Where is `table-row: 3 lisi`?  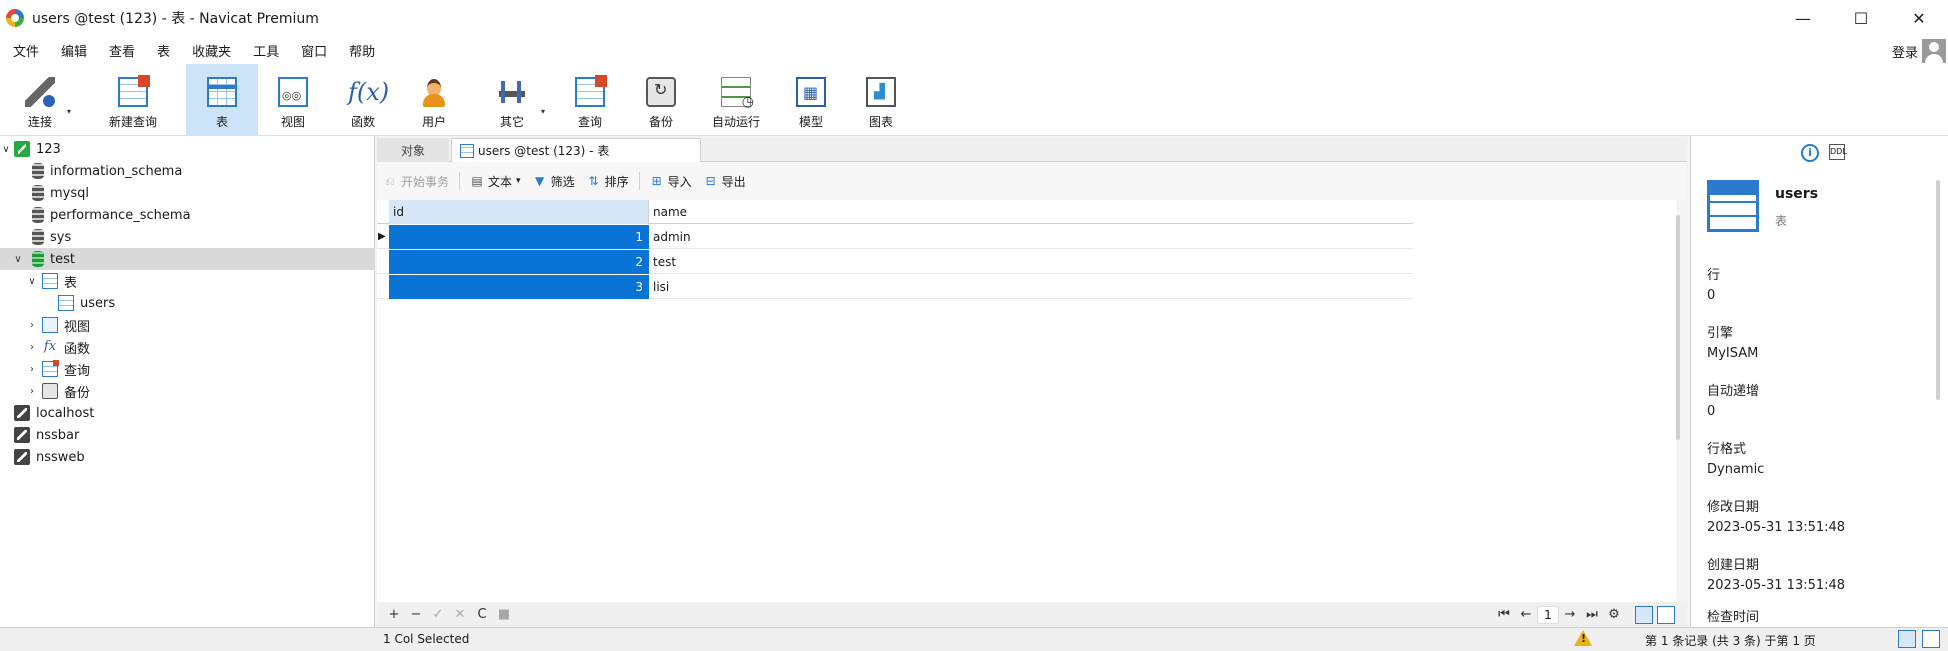
table-row: 3 lisi is located at coordinates (895, 287).